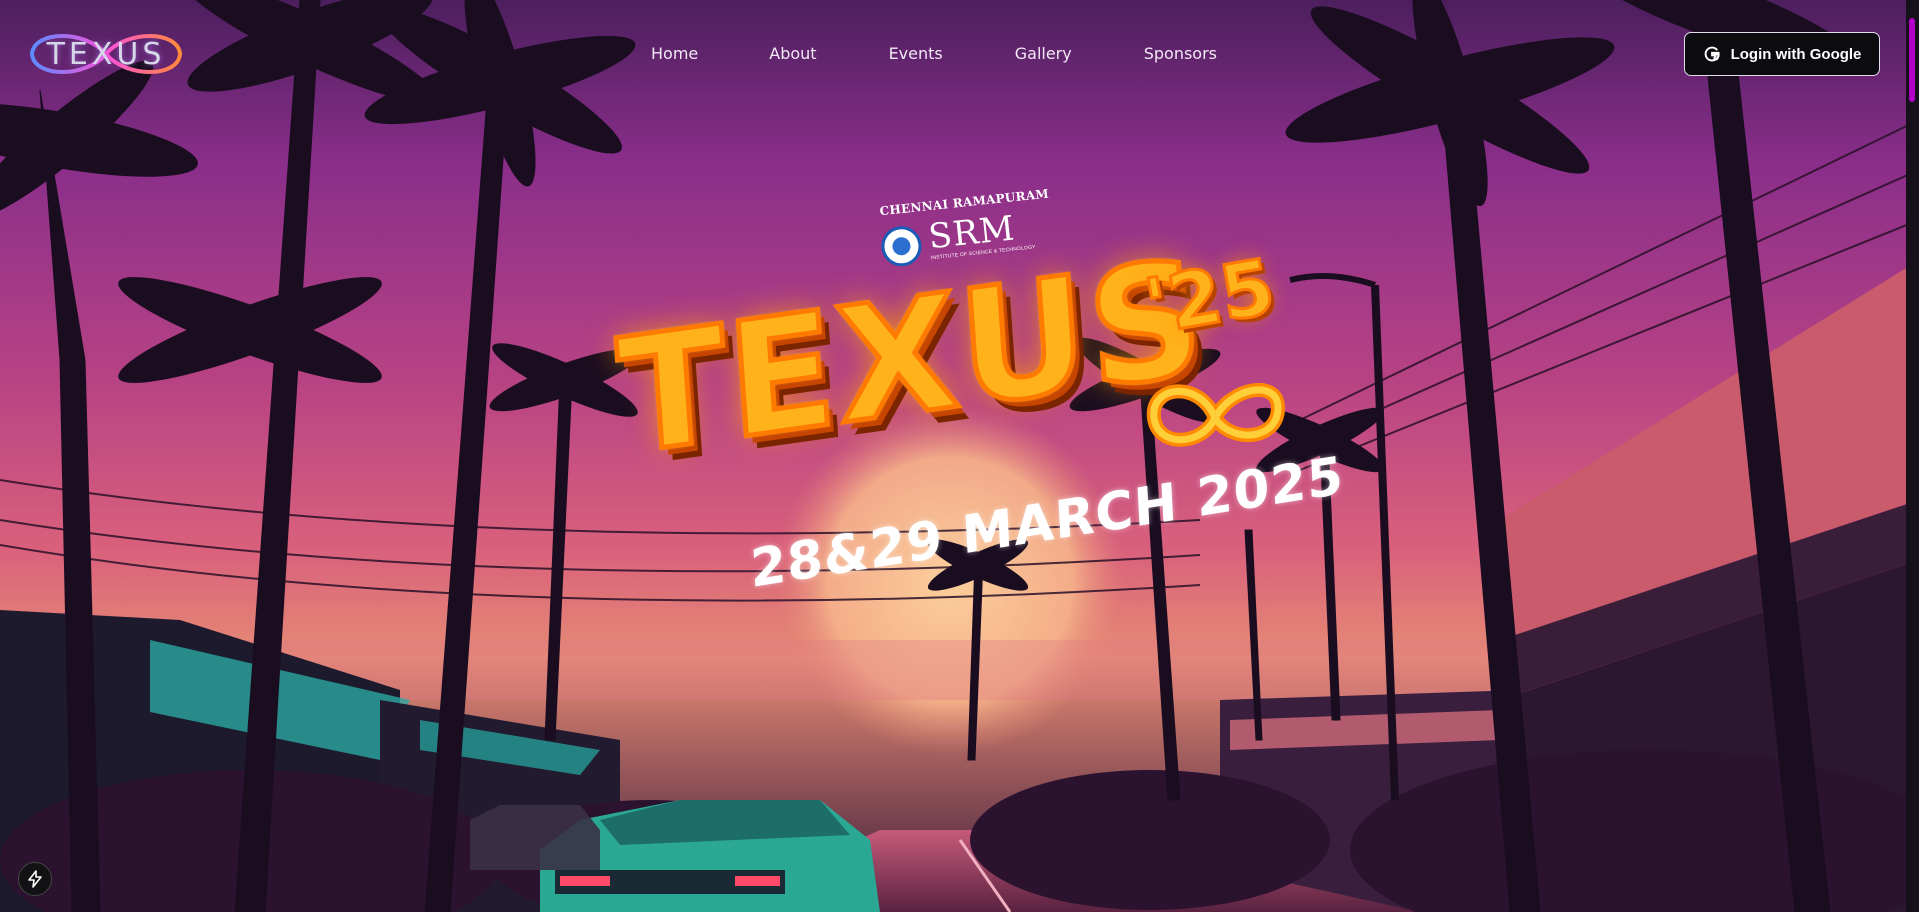 This screenshot has height=912, width=1919. I want to click on login-button-label: Login with Google, so click(1796, 54).